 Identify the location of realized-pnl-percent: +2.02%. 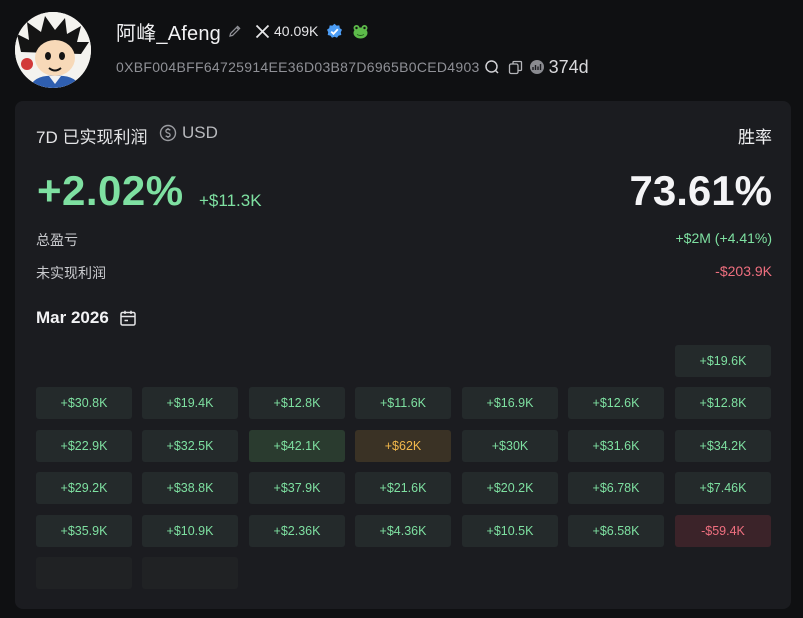
(110, 190).